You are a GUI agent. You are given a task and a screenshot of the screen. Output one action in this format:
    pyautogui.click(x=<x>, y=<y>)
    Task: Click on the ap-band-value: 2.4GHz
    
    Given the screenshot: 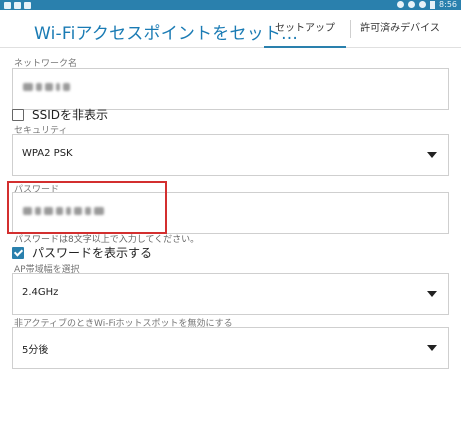 What is the action you would take?
    pyautogui.click(x=40, y=292)
    